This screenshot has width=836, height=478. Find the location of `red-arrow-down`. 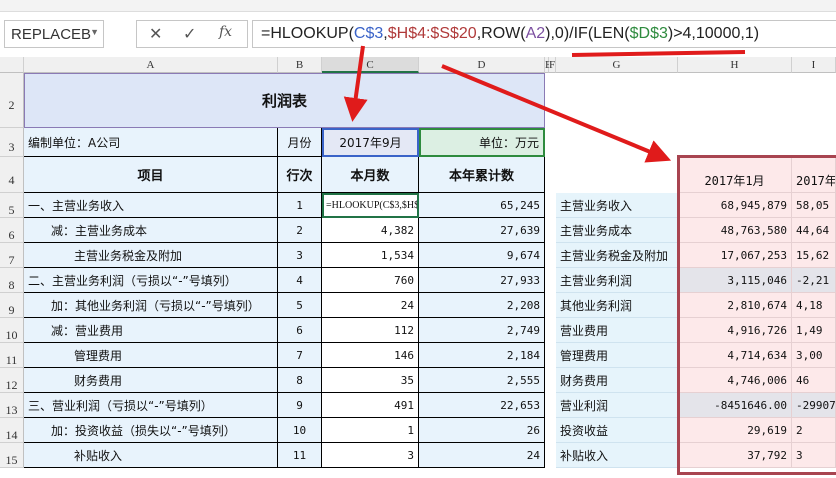

red-arrow-down is located at coordinates (355, 83).